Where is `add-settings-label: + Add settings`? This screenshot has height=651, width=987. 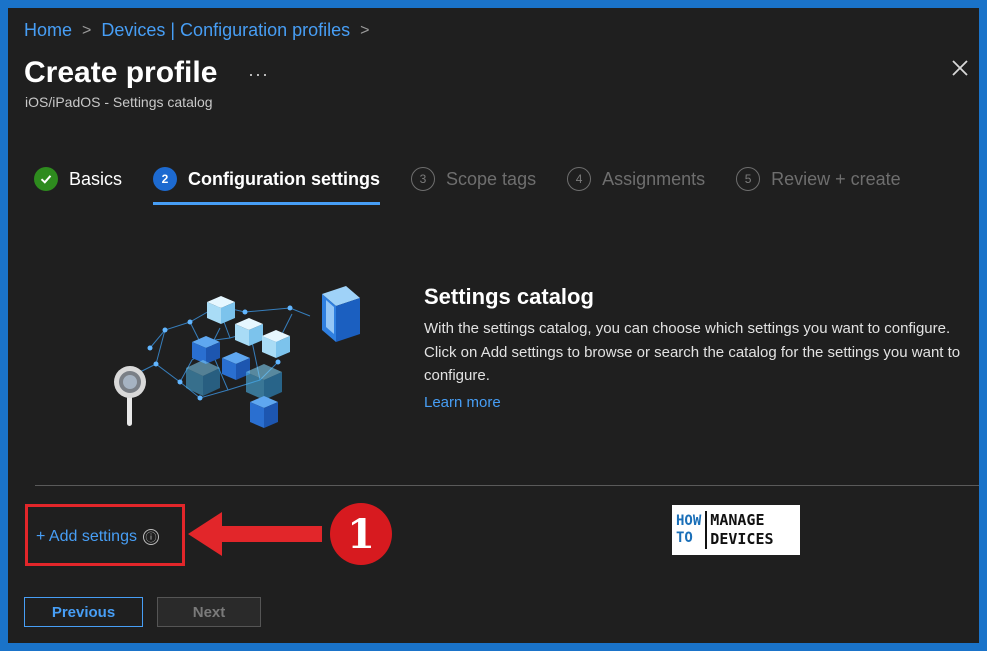
add-settings-label: + Add settings is located at coordinates (86, 536).